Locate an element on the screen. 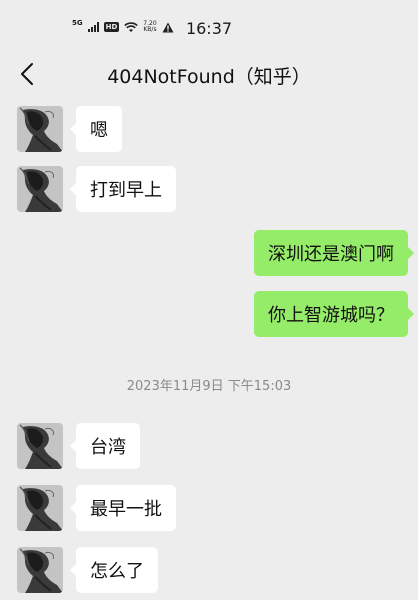  incoming-message: 嗯 is located at coordinates (96, 129).